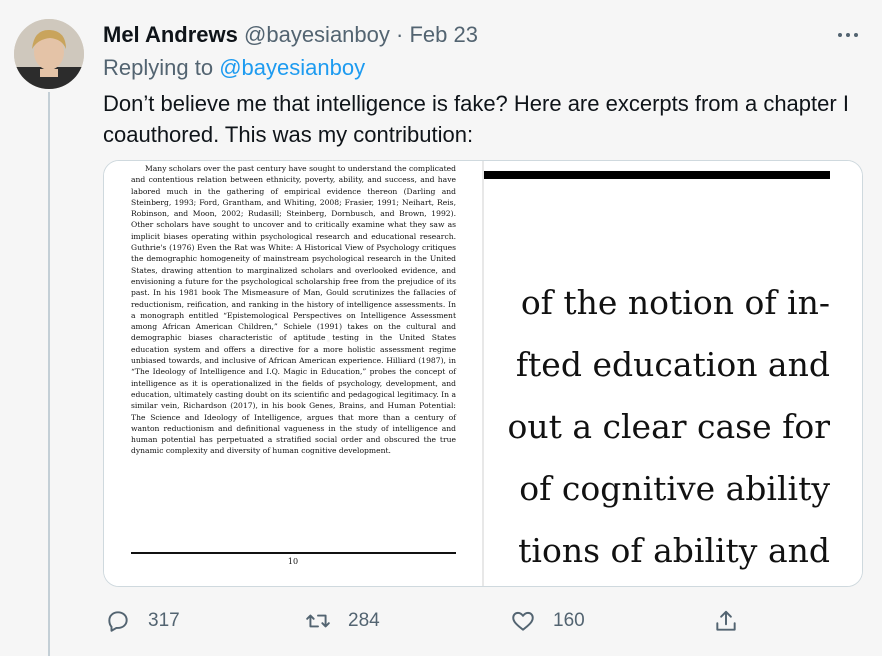 The height and width of the screenshot is (656, 882). Describe the element at coordinates (674, 488) in the screenshot. I see `zoom-line: of cognitive ability` at that location.